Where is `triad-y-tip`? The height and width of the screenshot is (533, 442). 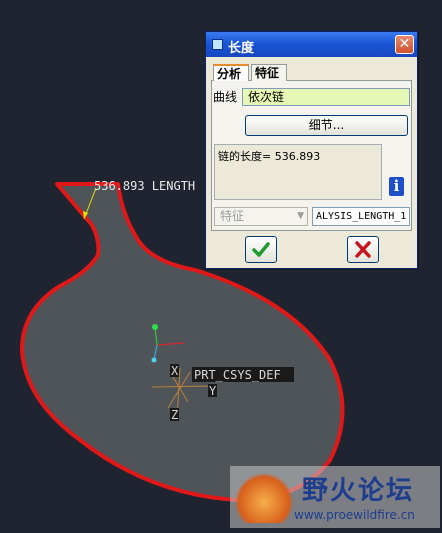
triad-y-tip is located at coordinates (155, 327).